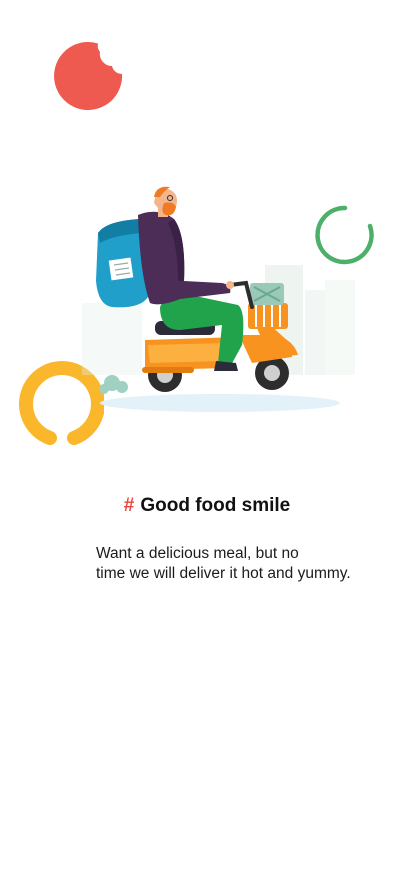 This screenshot has height=896, width=414. What do you see at coordinates (113, 384) in the screenshot?
I see `bush` at bounding box center [113, 384].